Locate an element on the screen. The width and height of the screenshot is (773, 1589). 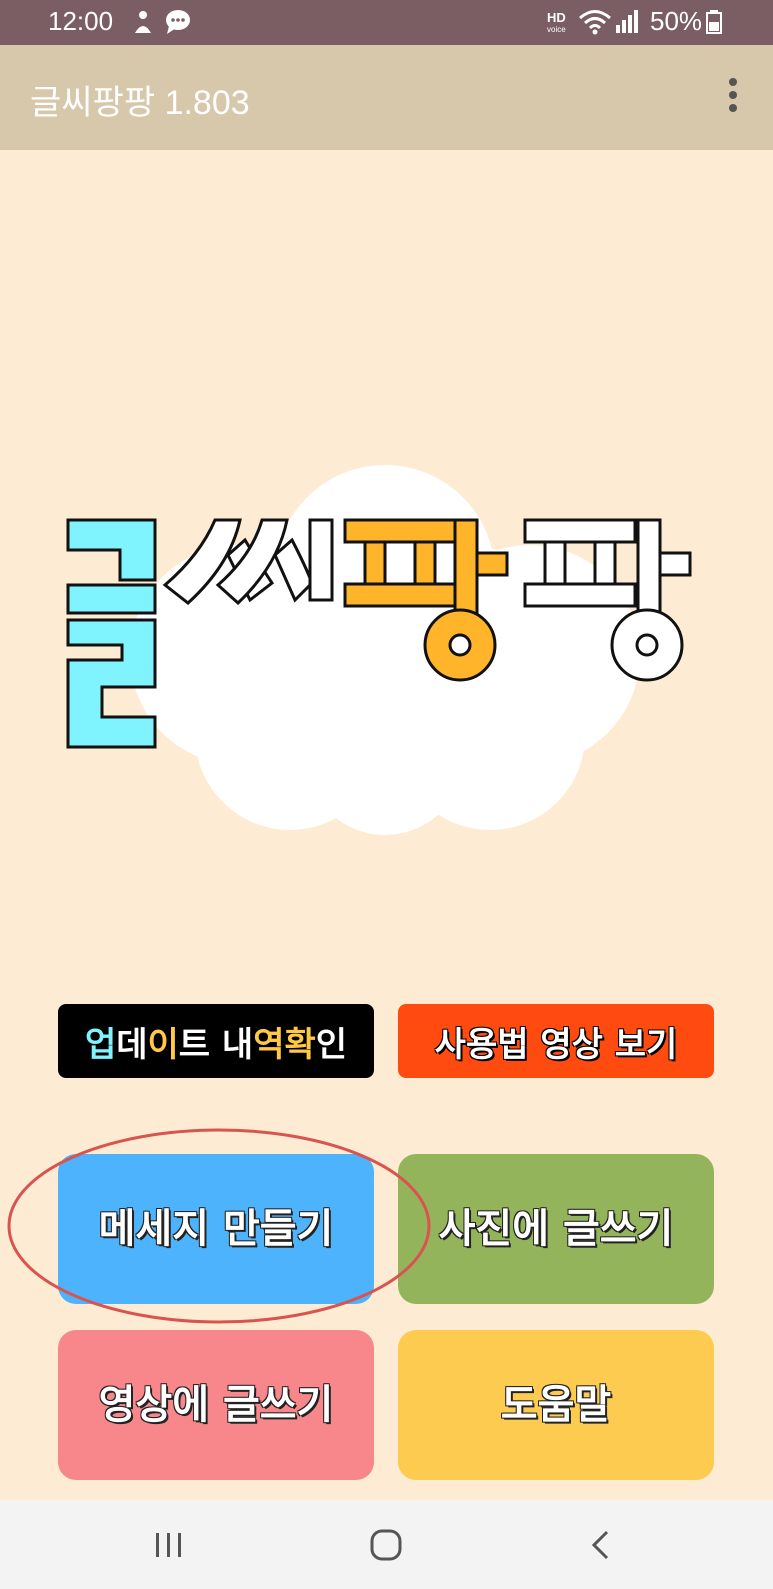
hd-voice-icon: HD voice is located at coordinates (556, 22).